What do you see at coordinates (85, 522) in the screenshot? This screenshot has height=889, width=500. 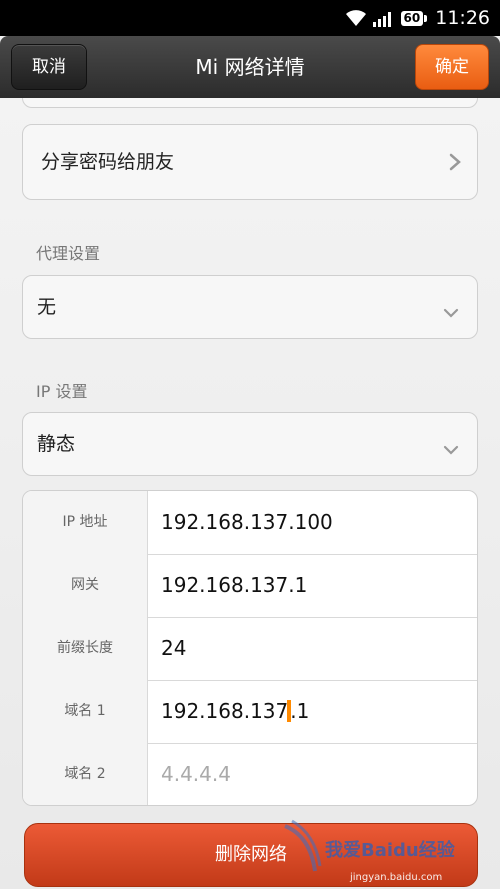 I see `ip-address-label: IP 地址` at bounding box center [85, 522].